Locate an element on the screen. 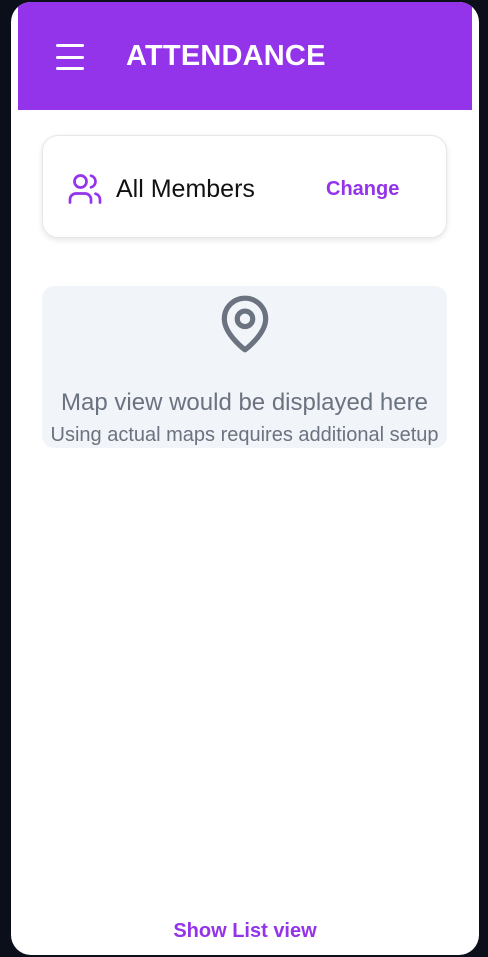 Image resolution: width=488 pixels, height=957 pixels. app-header: ATTENDANCE is located at coordinates (245, 56).